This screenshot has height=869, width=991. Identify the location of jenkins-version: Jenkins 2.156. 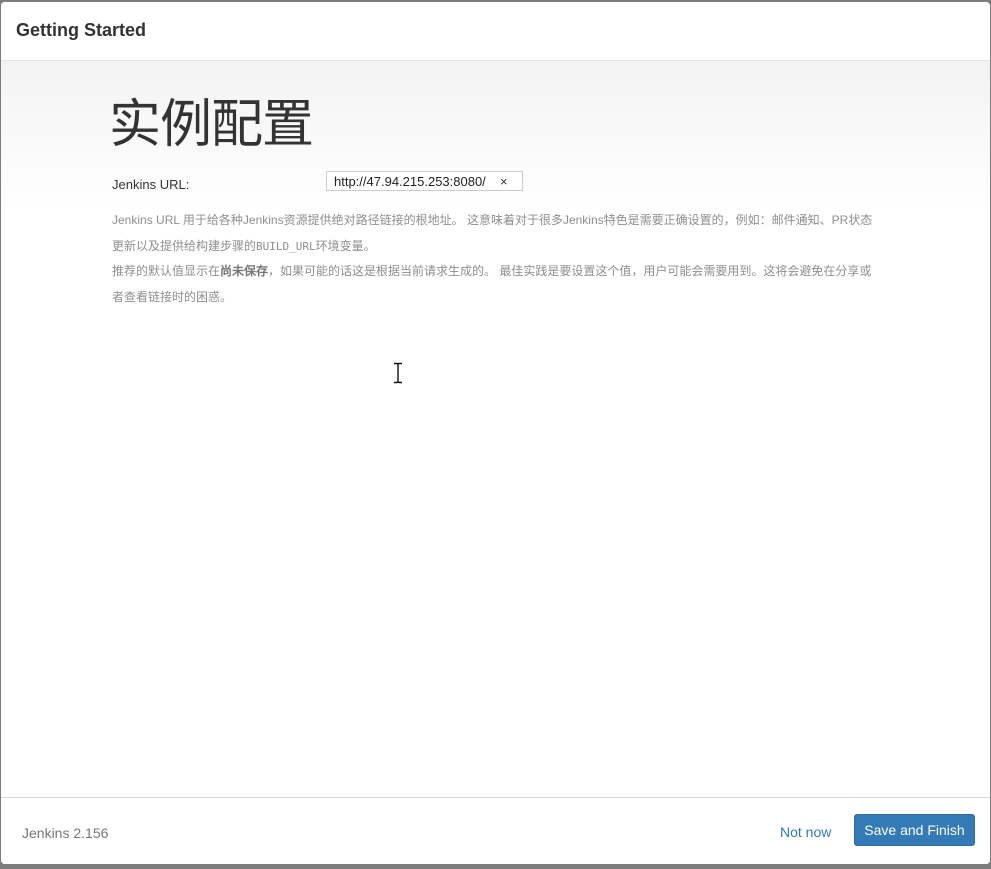
(65, 833).